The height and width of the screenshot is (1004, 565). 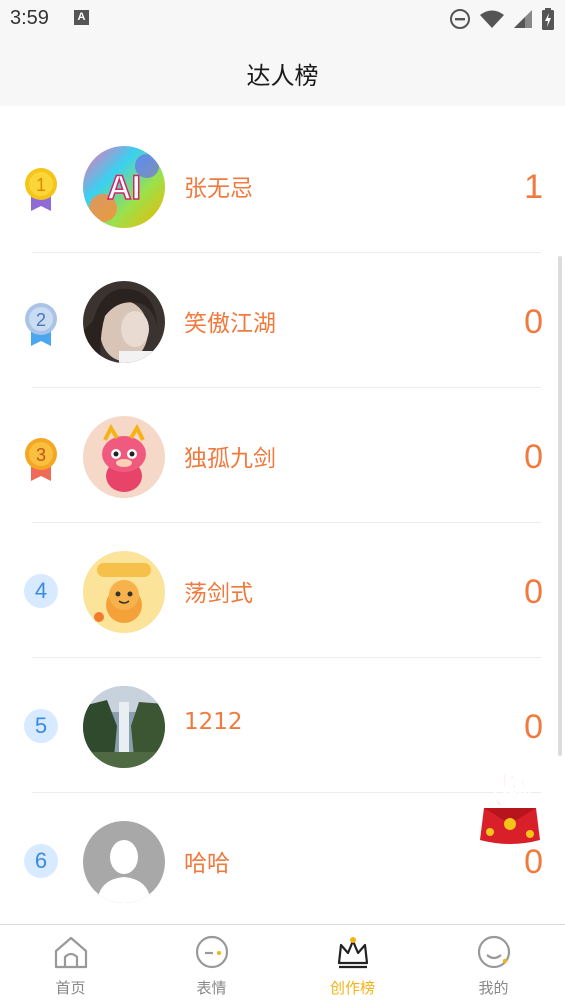 I want to click on user-name: 独孤九剑, so click(x=230, y=459).